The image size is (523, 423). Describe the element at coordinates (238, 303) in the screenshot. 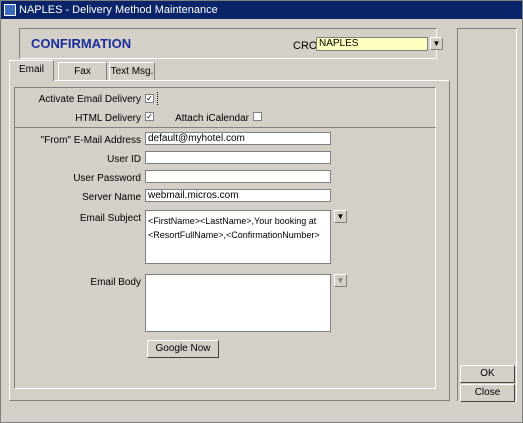

I see `email-body-field` at that location.